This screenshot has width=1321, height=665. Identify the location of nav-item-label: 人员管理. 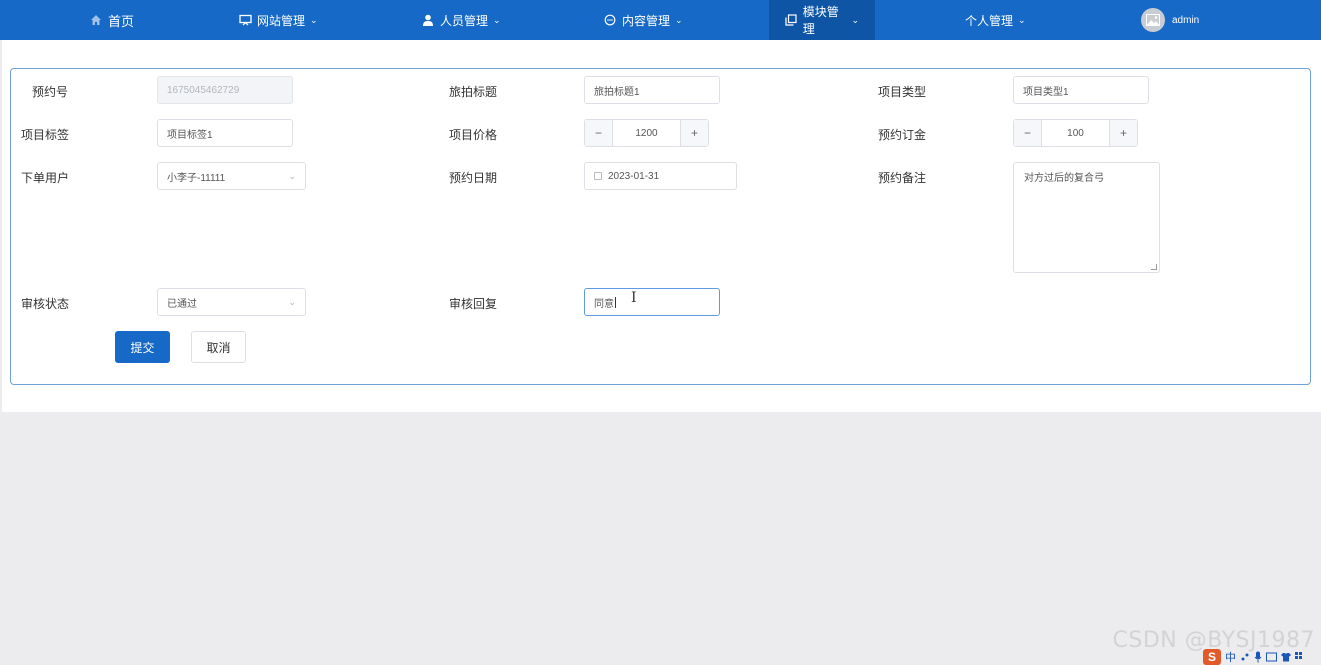
(464, 20).